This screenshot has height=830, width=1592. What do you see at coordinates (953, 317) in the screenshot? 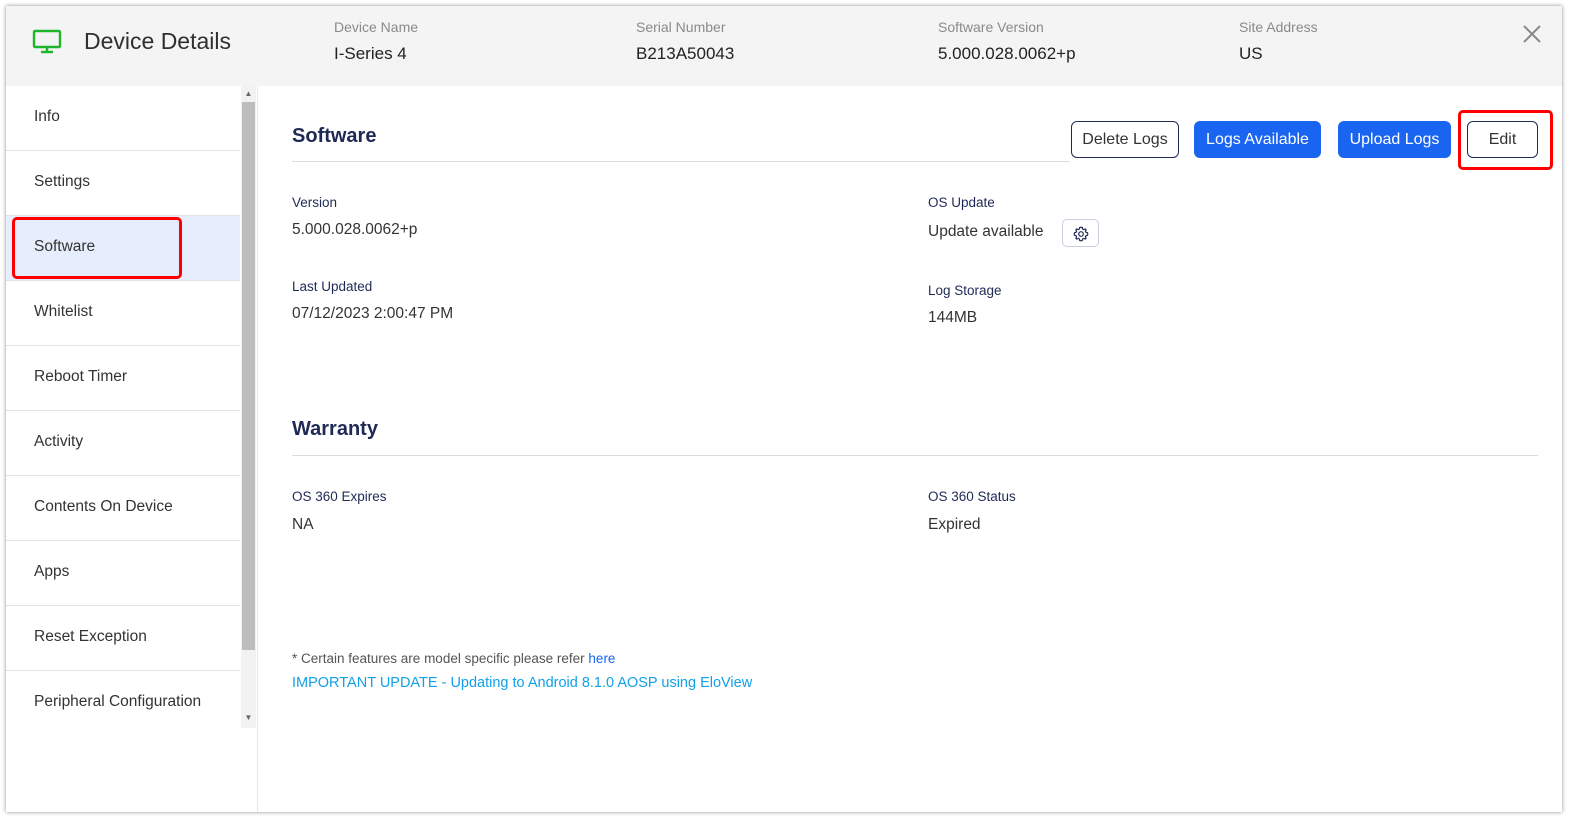
I see `log-storage-value: 144MB` at bounding box center [953, 317].